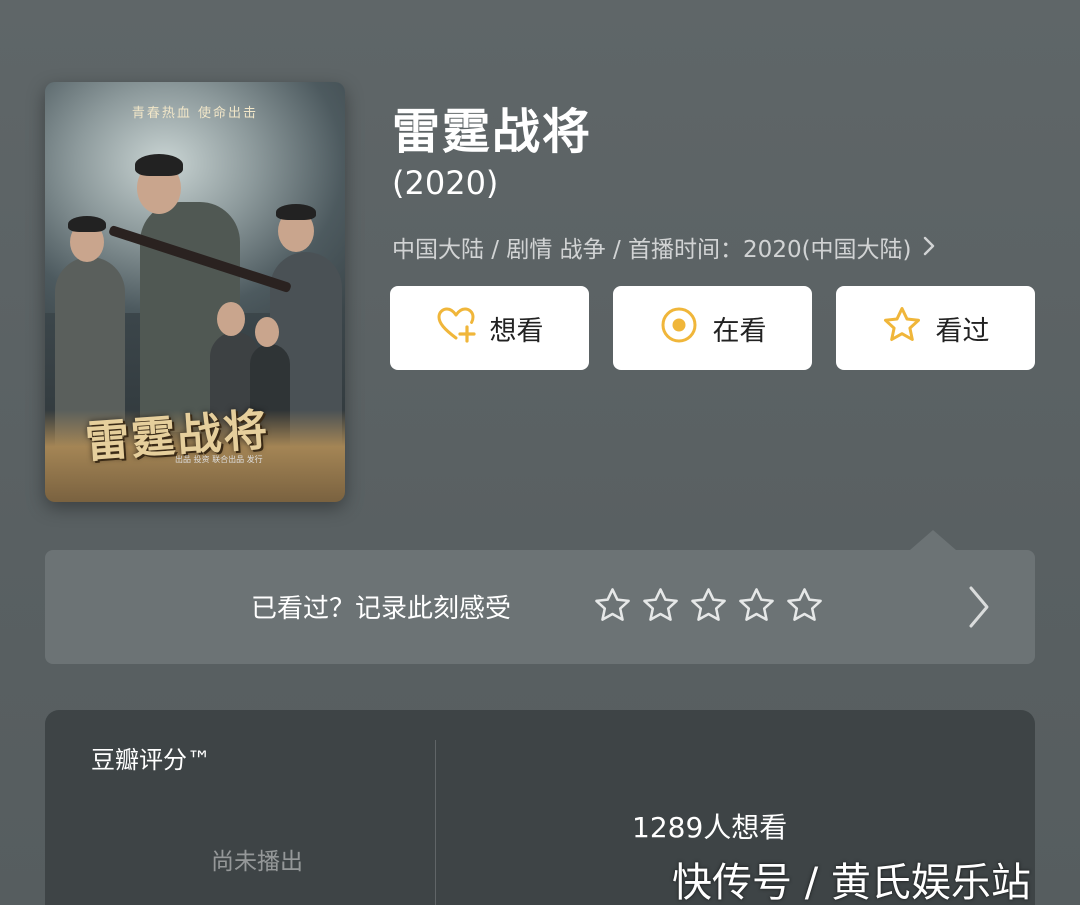  Describe the element at coordinates (933, 540) in the screenshot. I see `rating-strip-pointer` at that location.